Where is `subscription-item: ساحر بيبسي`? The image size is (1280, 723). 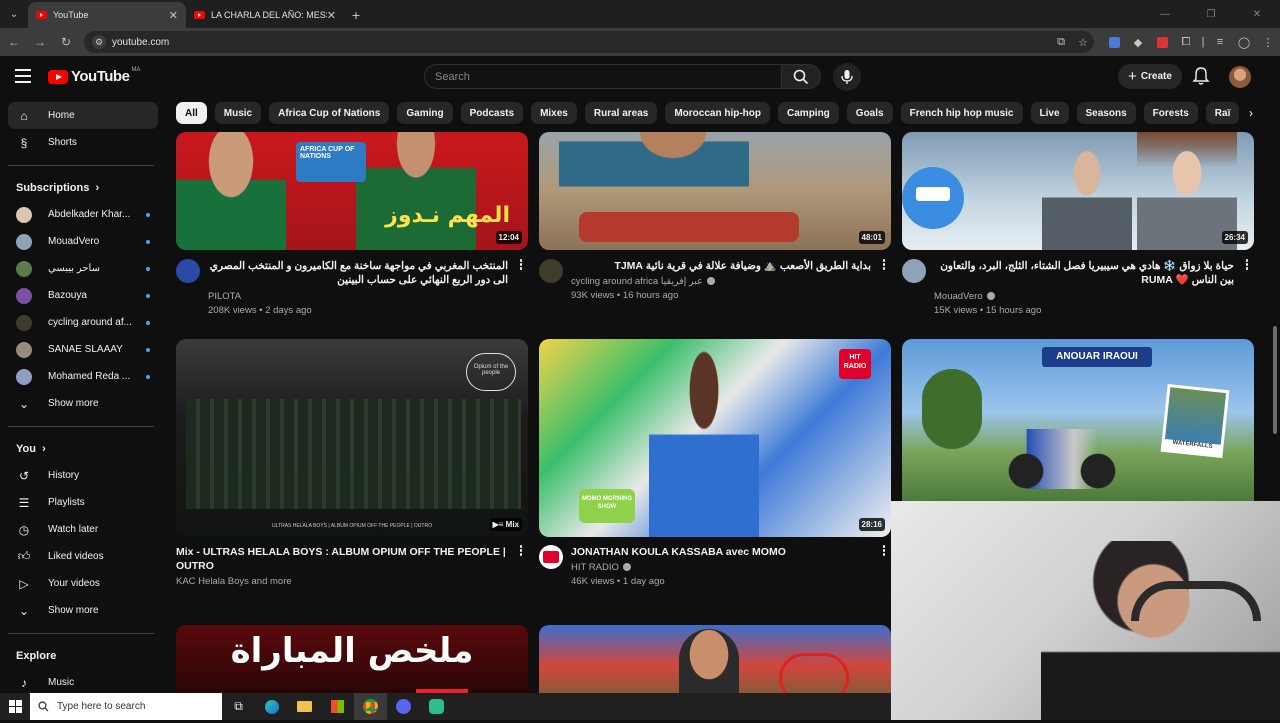
subscription-item: ساحر بيبسي is located at coordinates (83, 268).